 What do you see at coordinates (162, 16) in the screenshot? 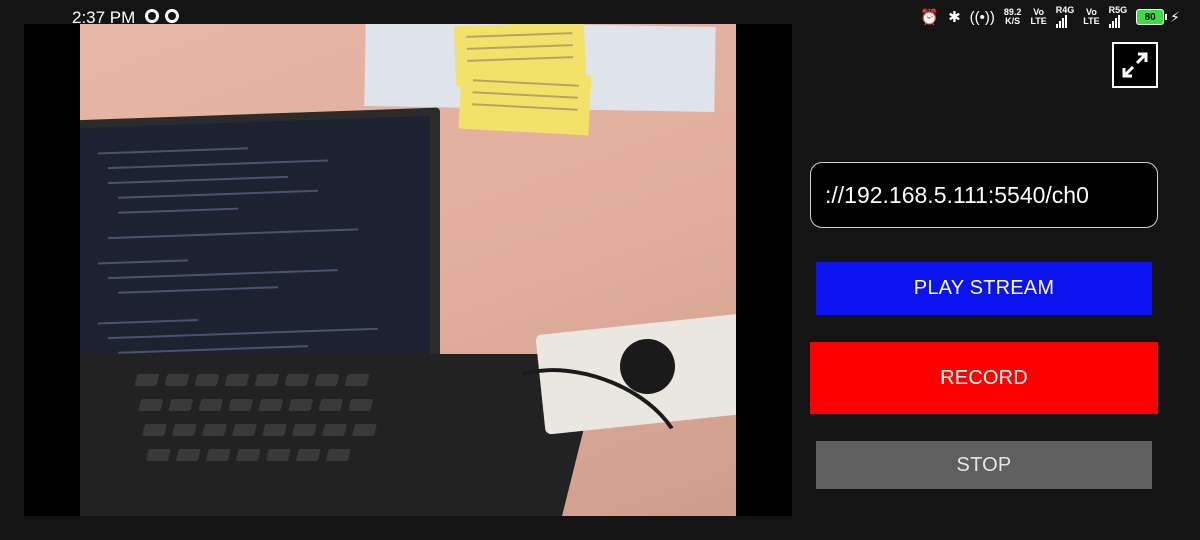
I see `notification-icons` at bounding box center [162, 16].